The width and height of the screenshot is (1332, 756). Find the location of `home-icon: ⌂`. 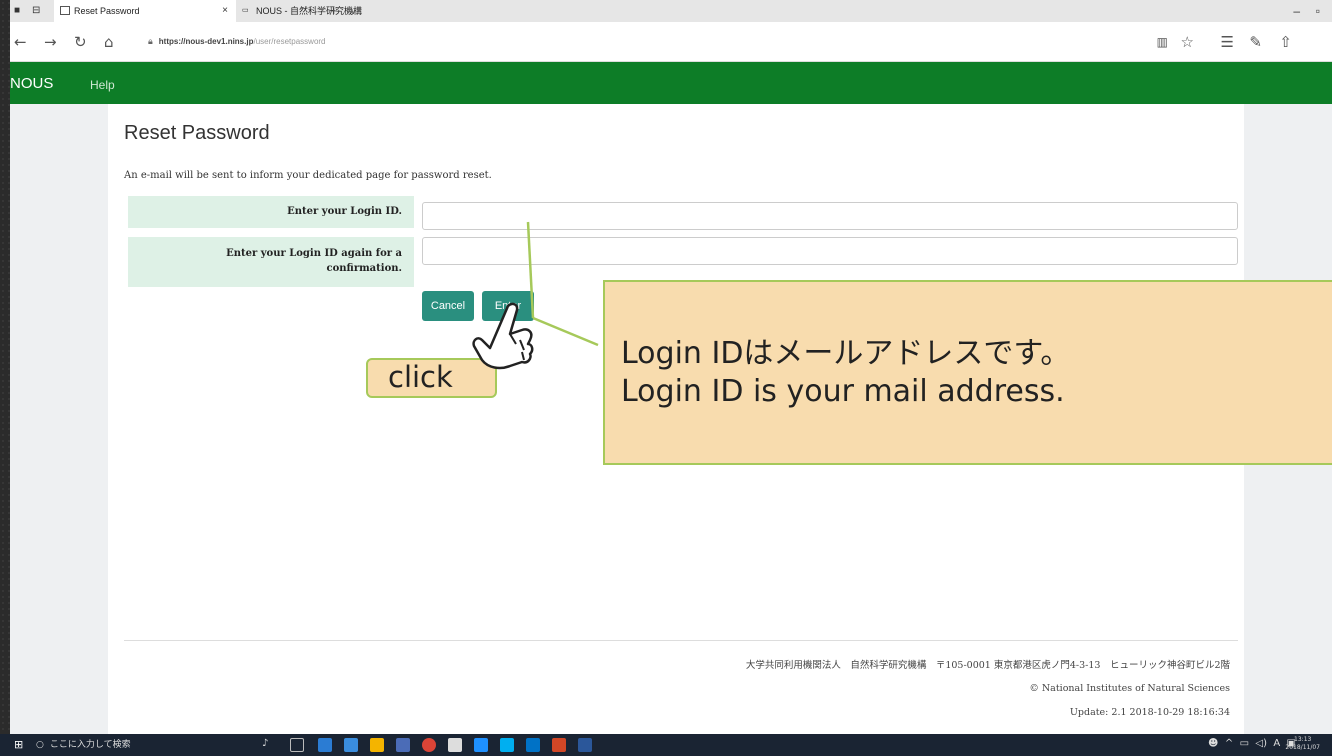

home-icon: ⌂ is located at coordinates (109, 42).